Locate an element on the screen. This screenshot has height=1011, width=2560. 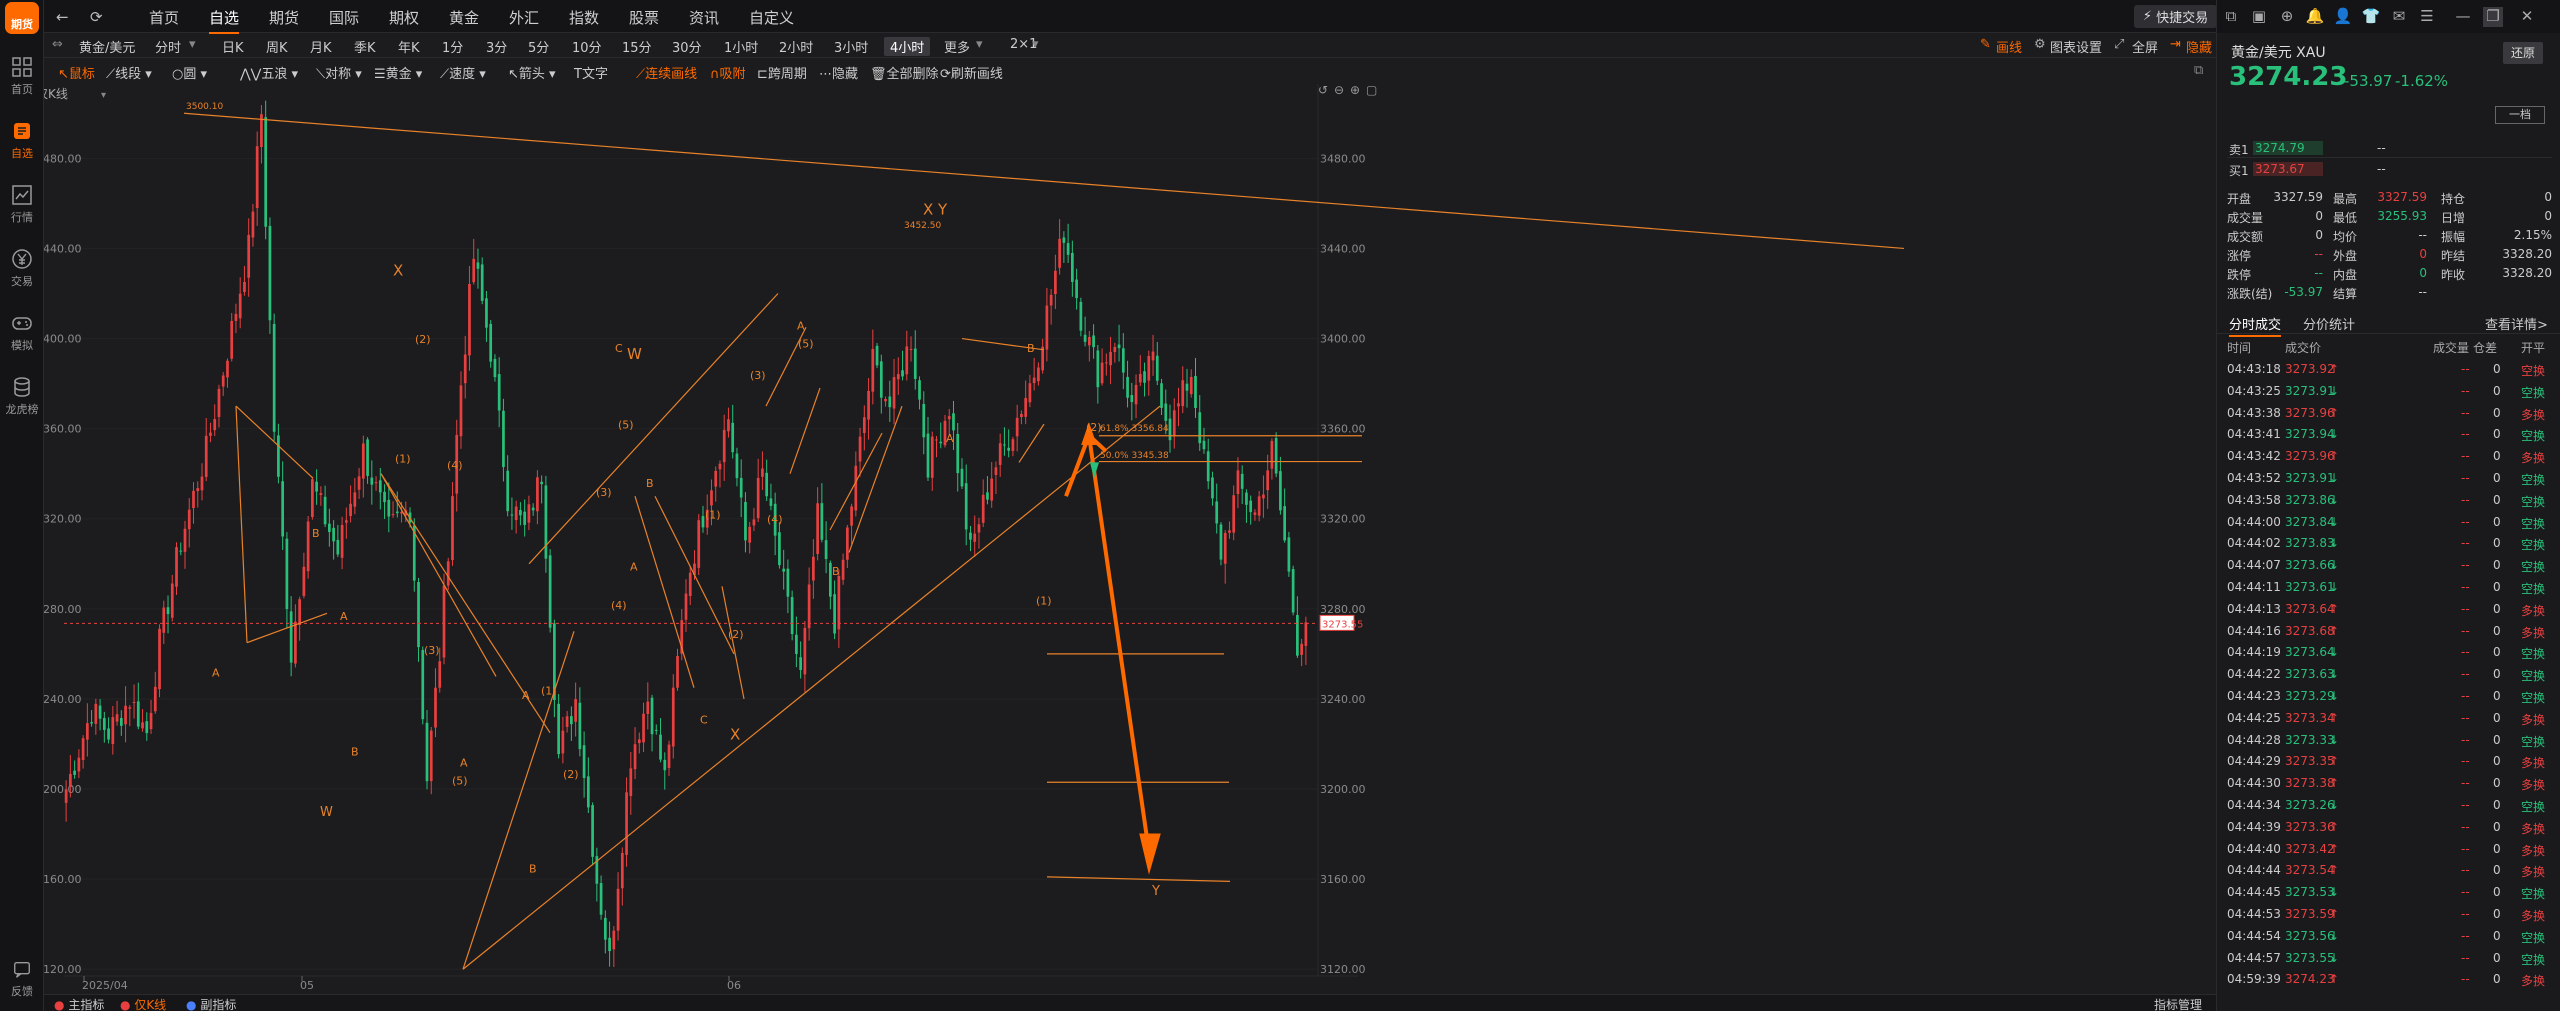
symmetry-tool: ⟍对称 ▾ is located at coordinates (339, 72).